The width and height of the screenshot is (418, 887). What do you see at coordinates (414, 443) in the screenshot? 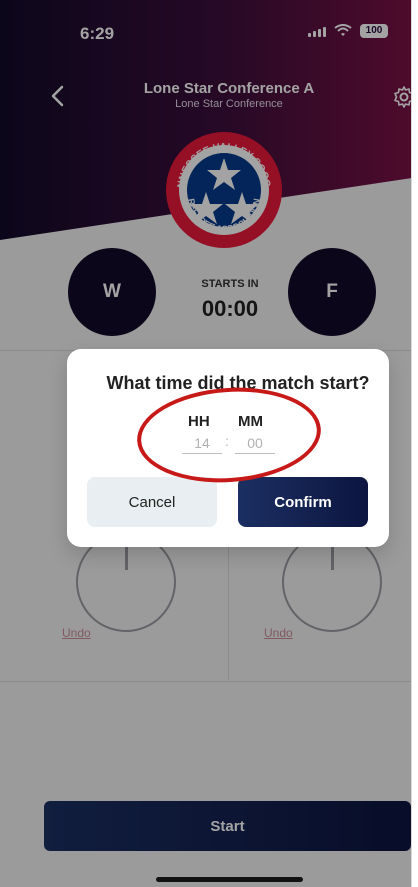
I see `device-frame-edge` at bounding box center [414, 443].